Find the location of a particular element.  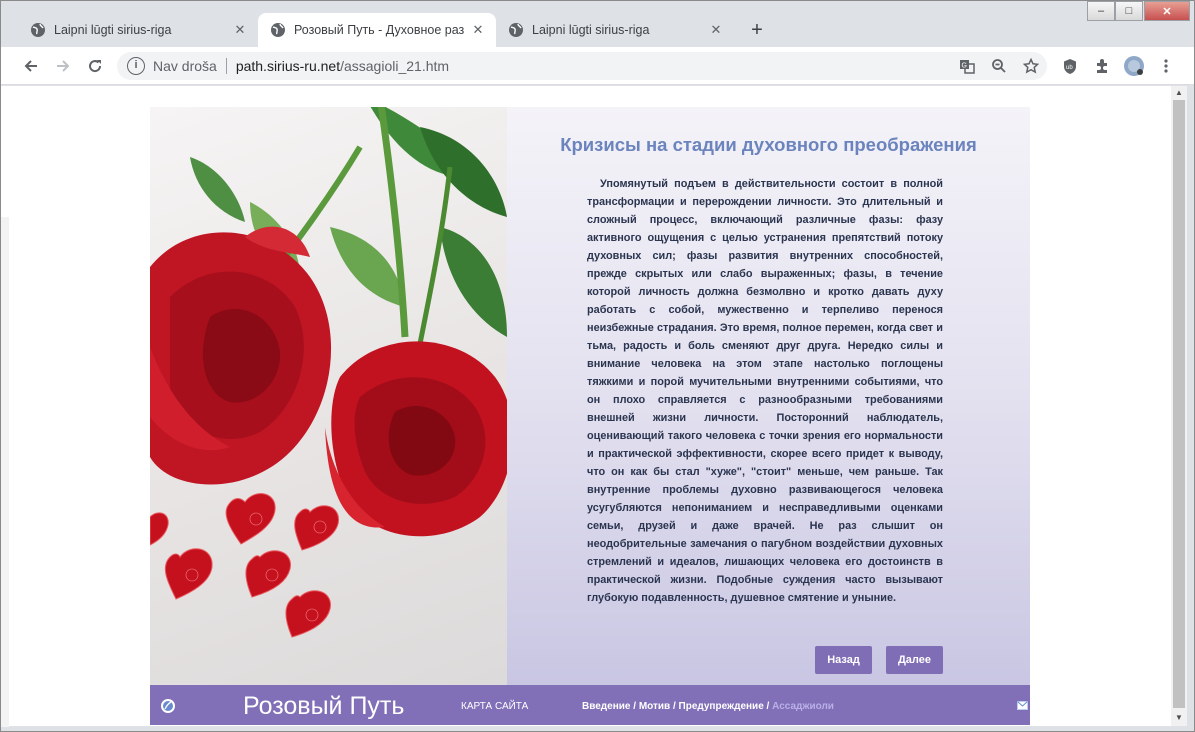

security-label: Nav droša is located at coordinates (185, 66).